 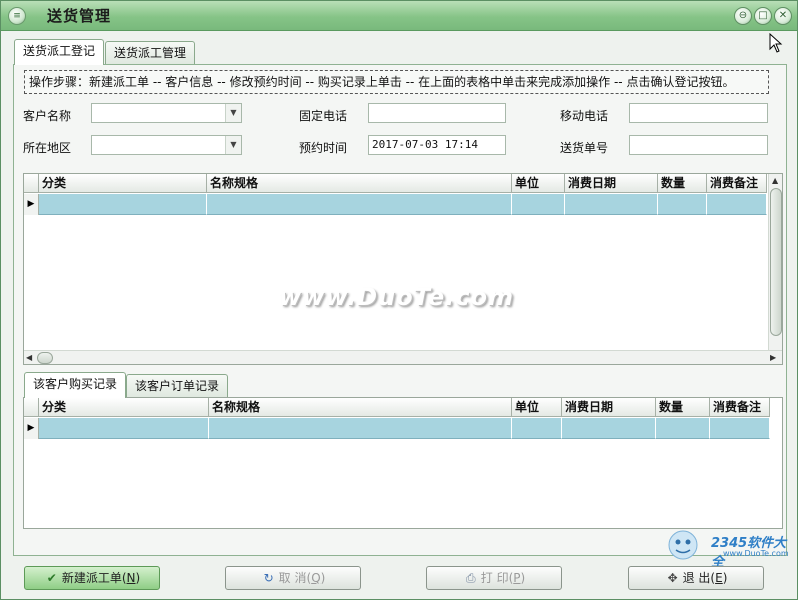 What do you see at coordinates (763, 16) in the screenshot?
I see `maximize-button: □` at bounding box center [763, 16].